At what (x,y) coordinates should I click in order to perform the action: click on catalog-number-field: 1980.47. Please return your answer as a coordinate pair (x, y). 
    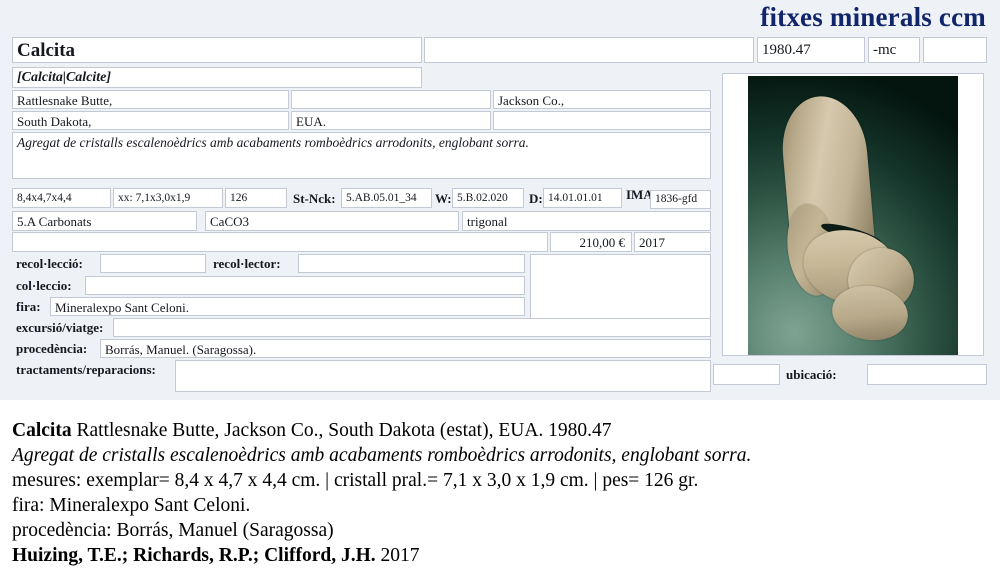
    Looking at the image, I should click on (811, 50).